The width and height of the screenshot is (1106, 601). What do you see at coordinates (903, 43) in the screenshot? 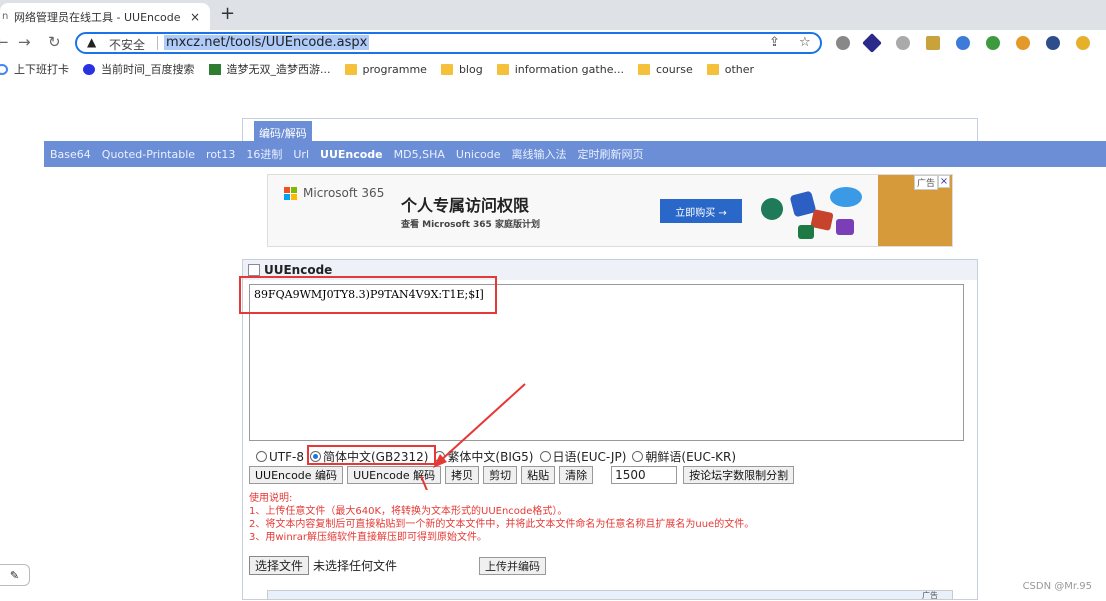
I see `extension-gear-icon` at bounding box center [903, 43].